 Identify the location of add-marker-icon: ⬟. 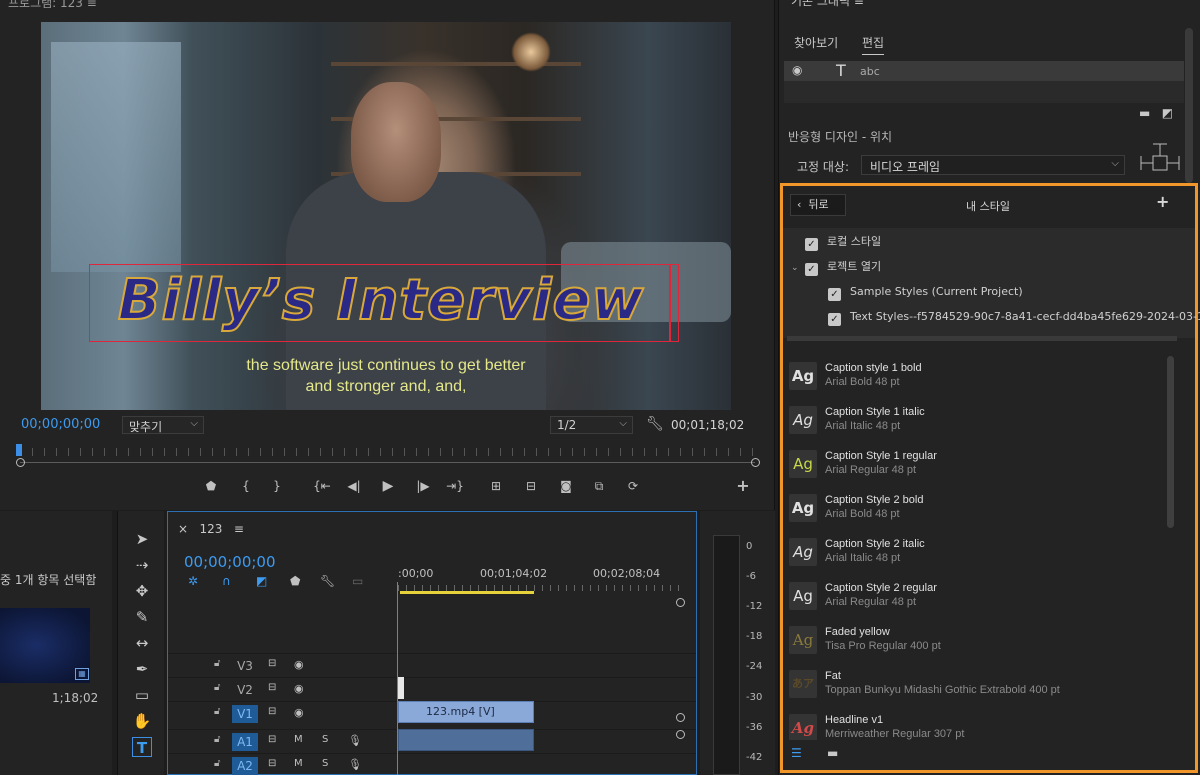
(295, 581).